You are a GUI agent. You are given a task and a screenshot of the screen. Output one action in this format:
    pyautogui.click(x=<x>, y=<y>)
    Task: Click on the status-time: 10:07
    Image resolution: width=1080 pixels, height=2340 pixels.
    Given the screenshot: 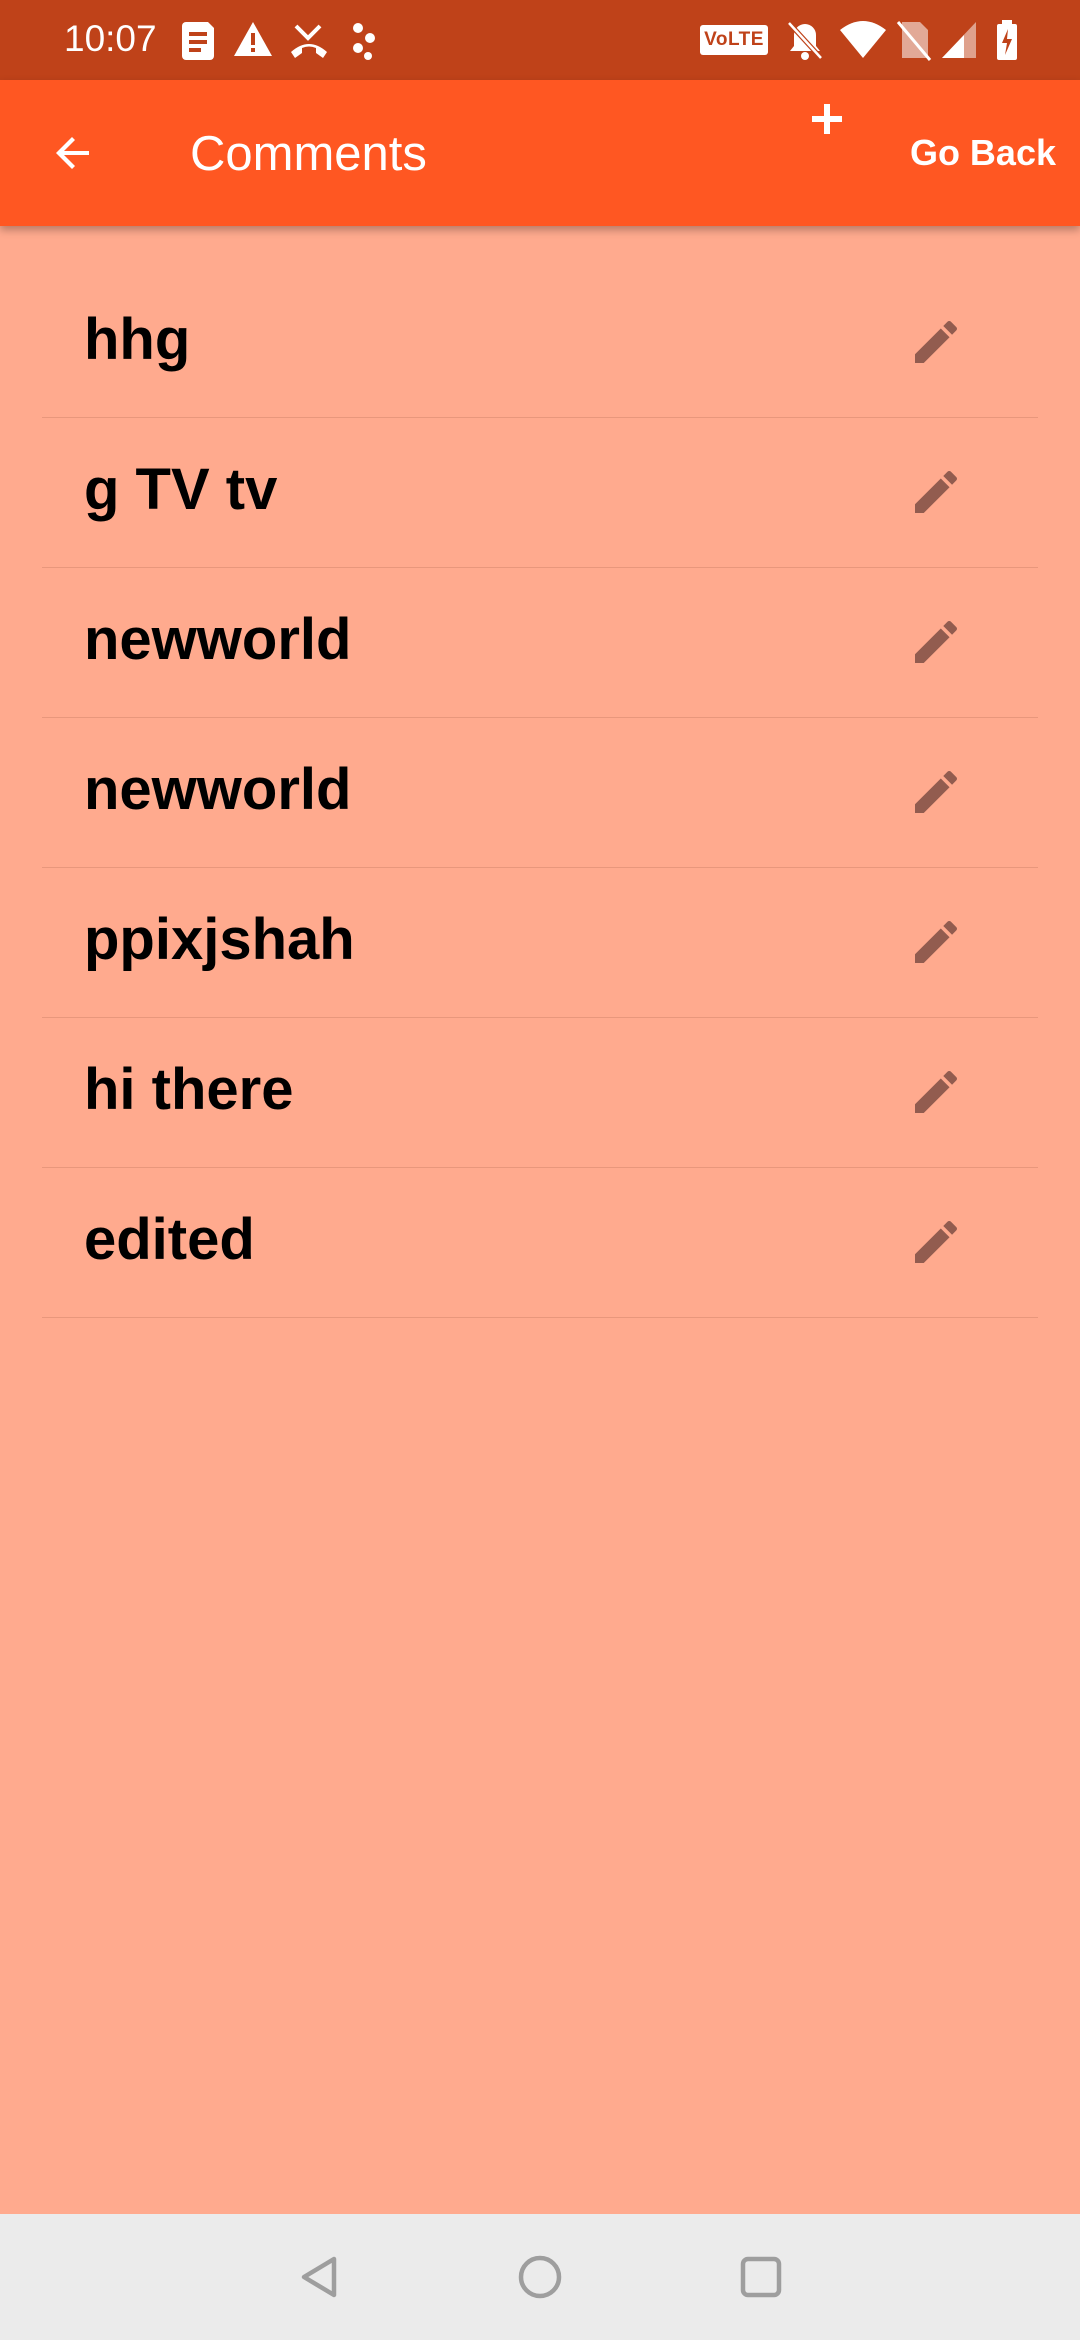 What is the action you would take?
    pyautogui.click(x=110, y=38)
    